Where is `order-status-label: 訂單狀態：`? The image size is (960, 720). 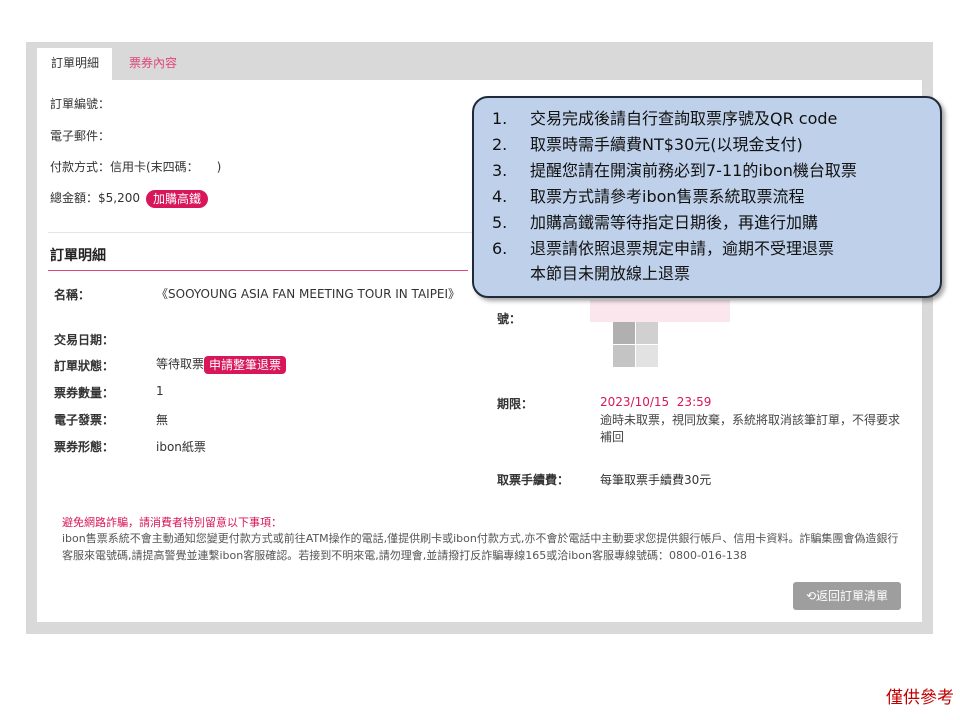
order-status-label: 訂單狀態： is located at coordinates (84, 366).